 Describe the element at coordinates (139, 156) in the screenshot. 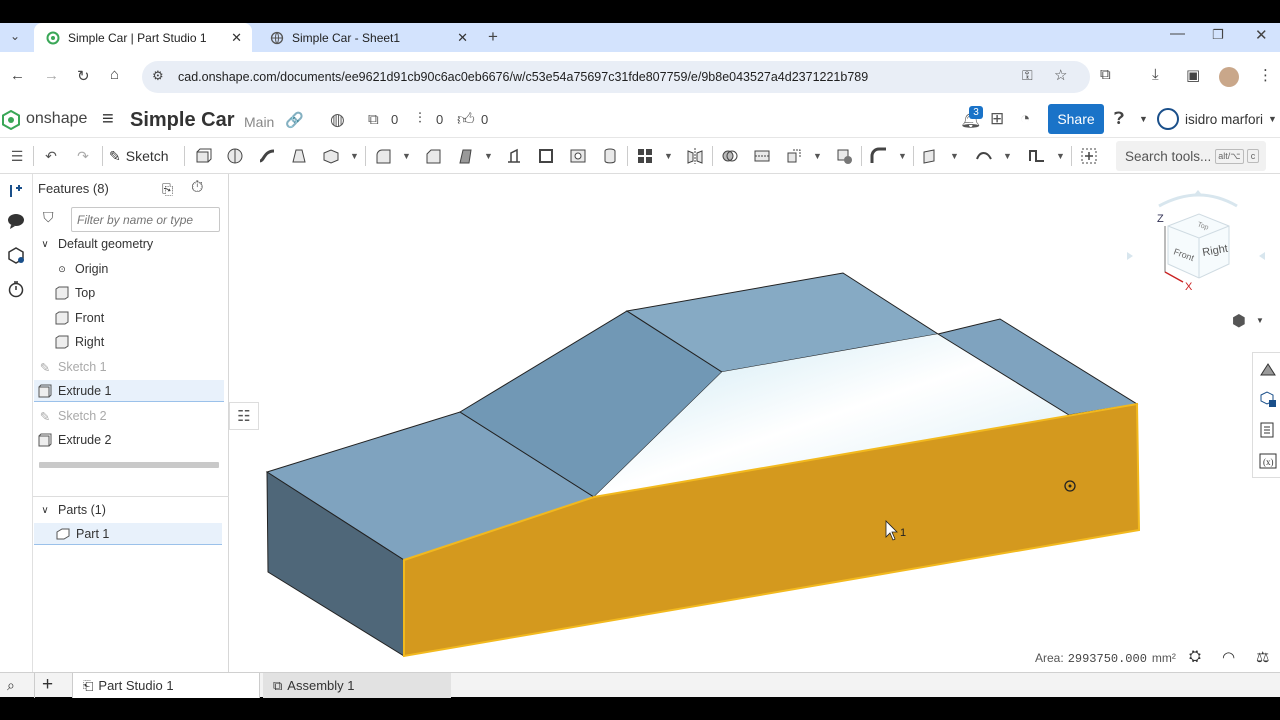

I see `sketch-button: ✎ Sketch` at that location.